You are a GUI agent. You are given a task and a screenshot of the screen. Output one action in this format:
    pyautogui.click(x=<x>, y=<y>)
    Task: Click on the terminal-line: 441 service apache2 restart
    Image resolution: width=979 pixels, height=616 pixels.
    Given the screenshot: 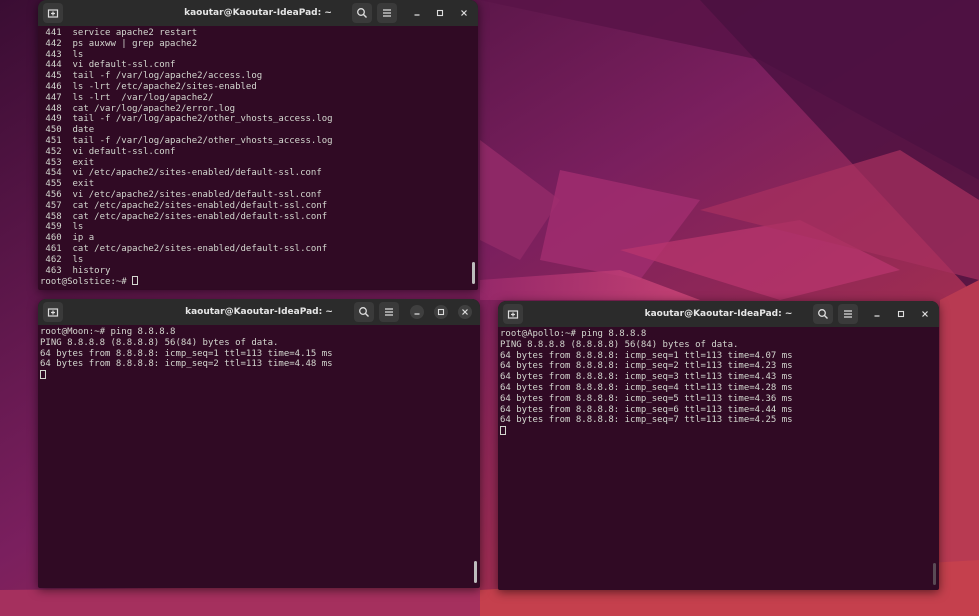 What is the action you would take?
    pyautogui.click(x=119, y=33)
    